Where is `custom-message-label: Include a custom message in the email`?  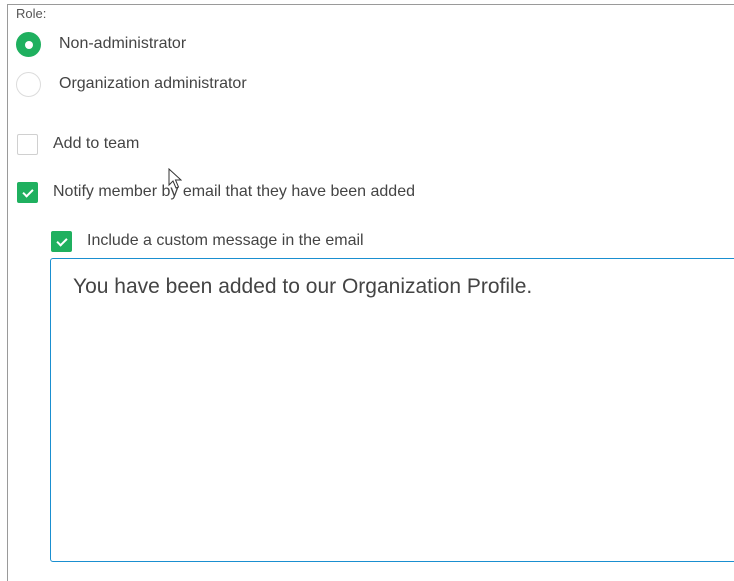
custom-message-label: Include a custom message in the email is located at coordinates (225, 240).